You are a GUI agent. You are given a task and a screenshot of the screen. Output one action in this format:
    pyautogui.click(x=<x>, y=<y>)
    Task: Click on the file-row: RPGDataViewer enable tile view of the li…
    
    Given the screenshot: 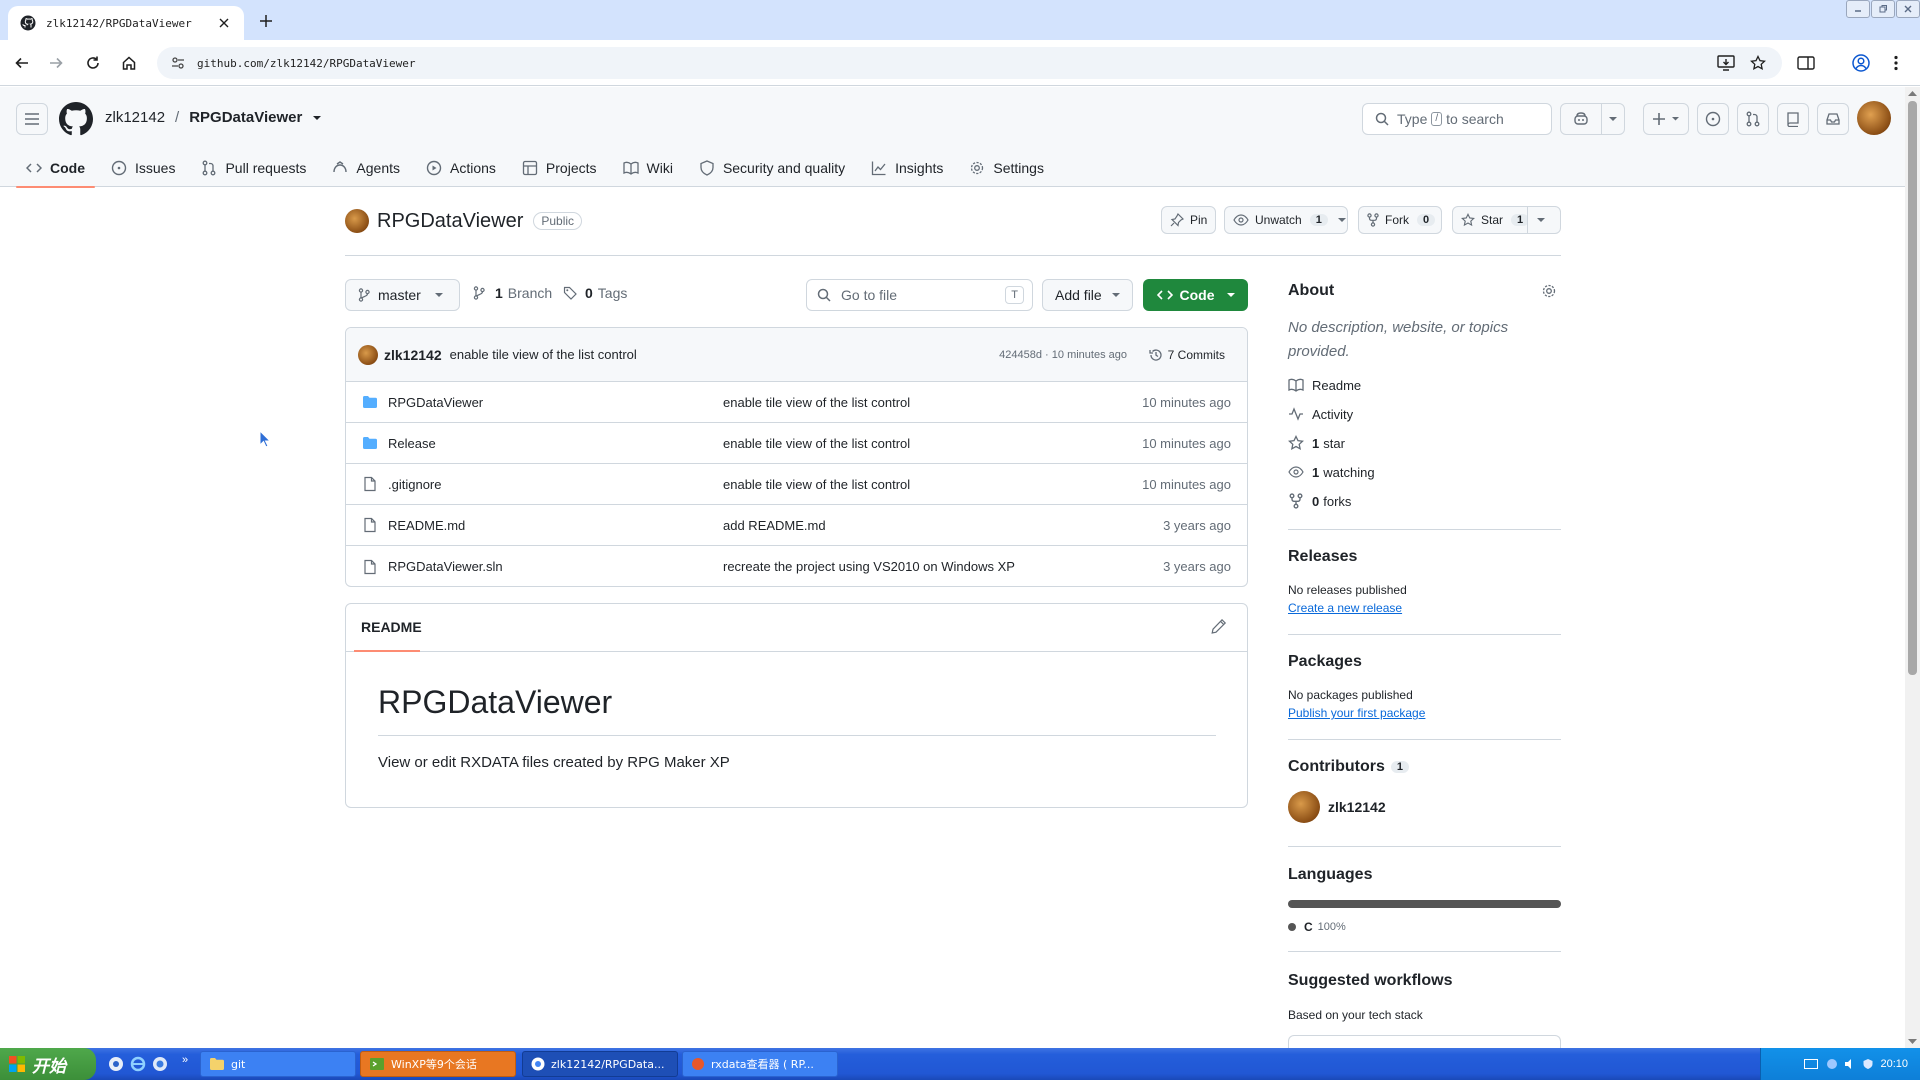 What is the action you would take?
    pyautogui.click(x=796, y=402)
    